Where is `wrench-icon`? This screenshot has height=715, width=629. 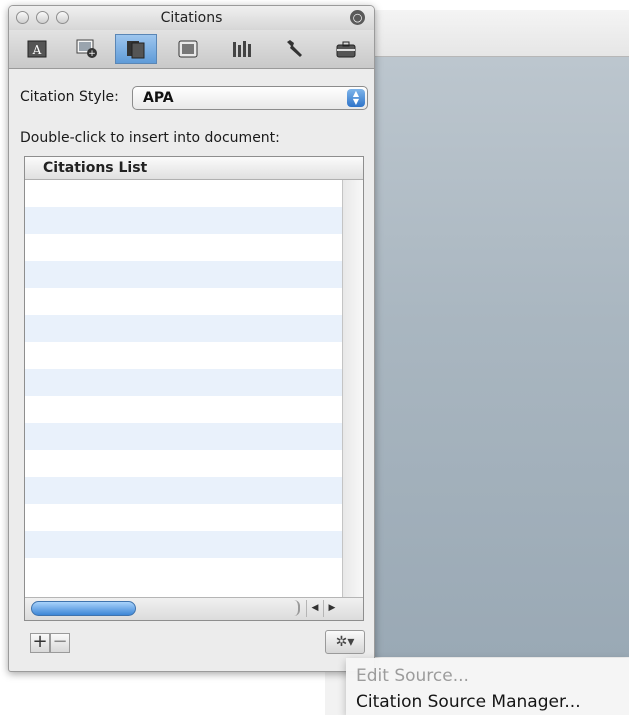
wrench-icon is located at coordinates (294, 48).